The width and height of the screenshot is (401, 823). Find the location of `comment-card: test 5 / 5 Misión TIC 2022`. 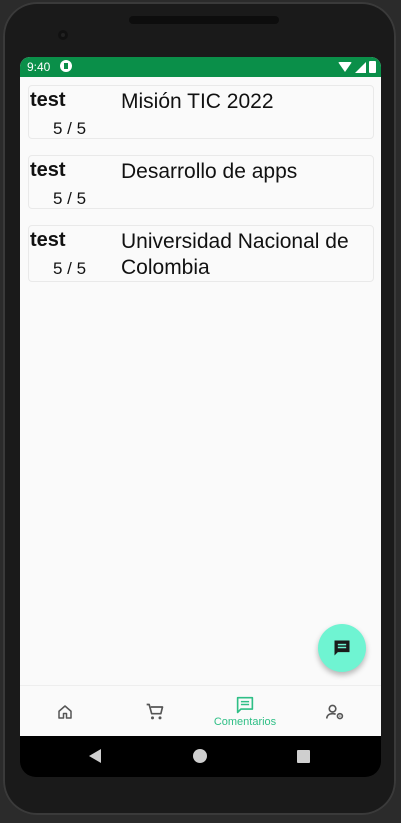

comment-card: test 5 / 5 Misión TIC 2022 is located at coordinates (201, 112).